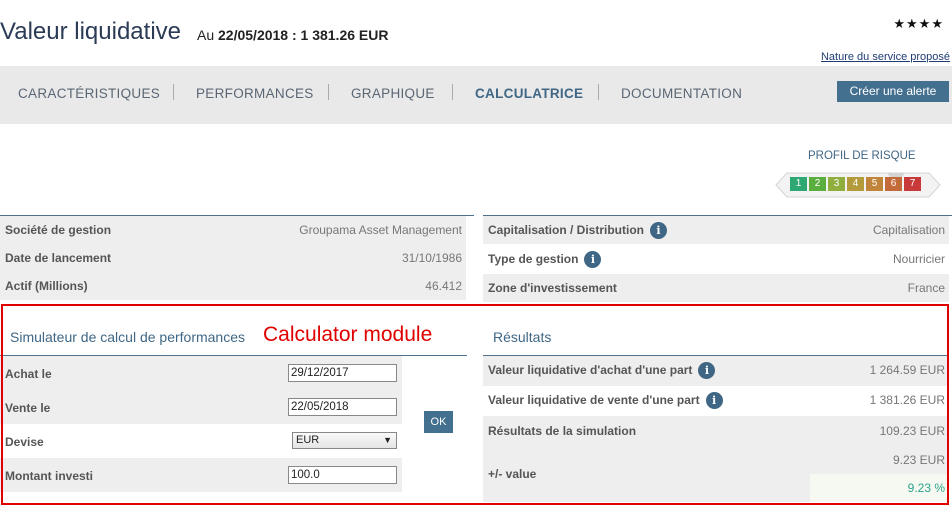 This screenshot has height=517, width=952. What do you see at coordinates (28, 408) in the screenshot?
I see `sim-label: Vente le` at bounding box center [28, 408].